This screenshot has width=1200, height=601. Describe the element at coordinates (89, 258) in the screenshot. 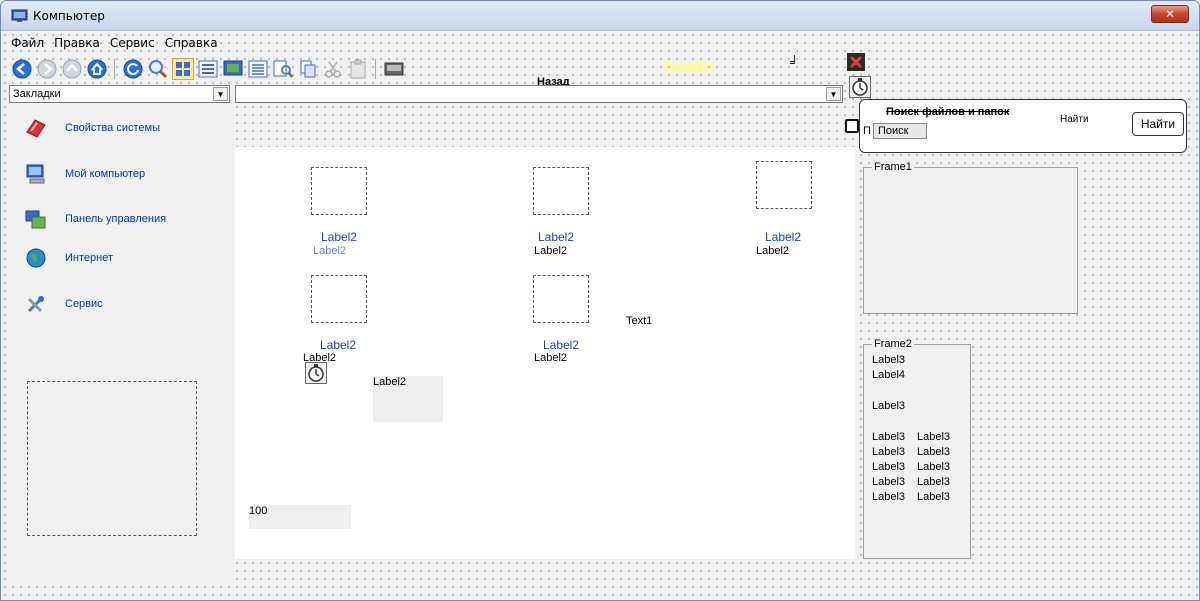

I see `sidebar-item-label: Интернет` at that location.